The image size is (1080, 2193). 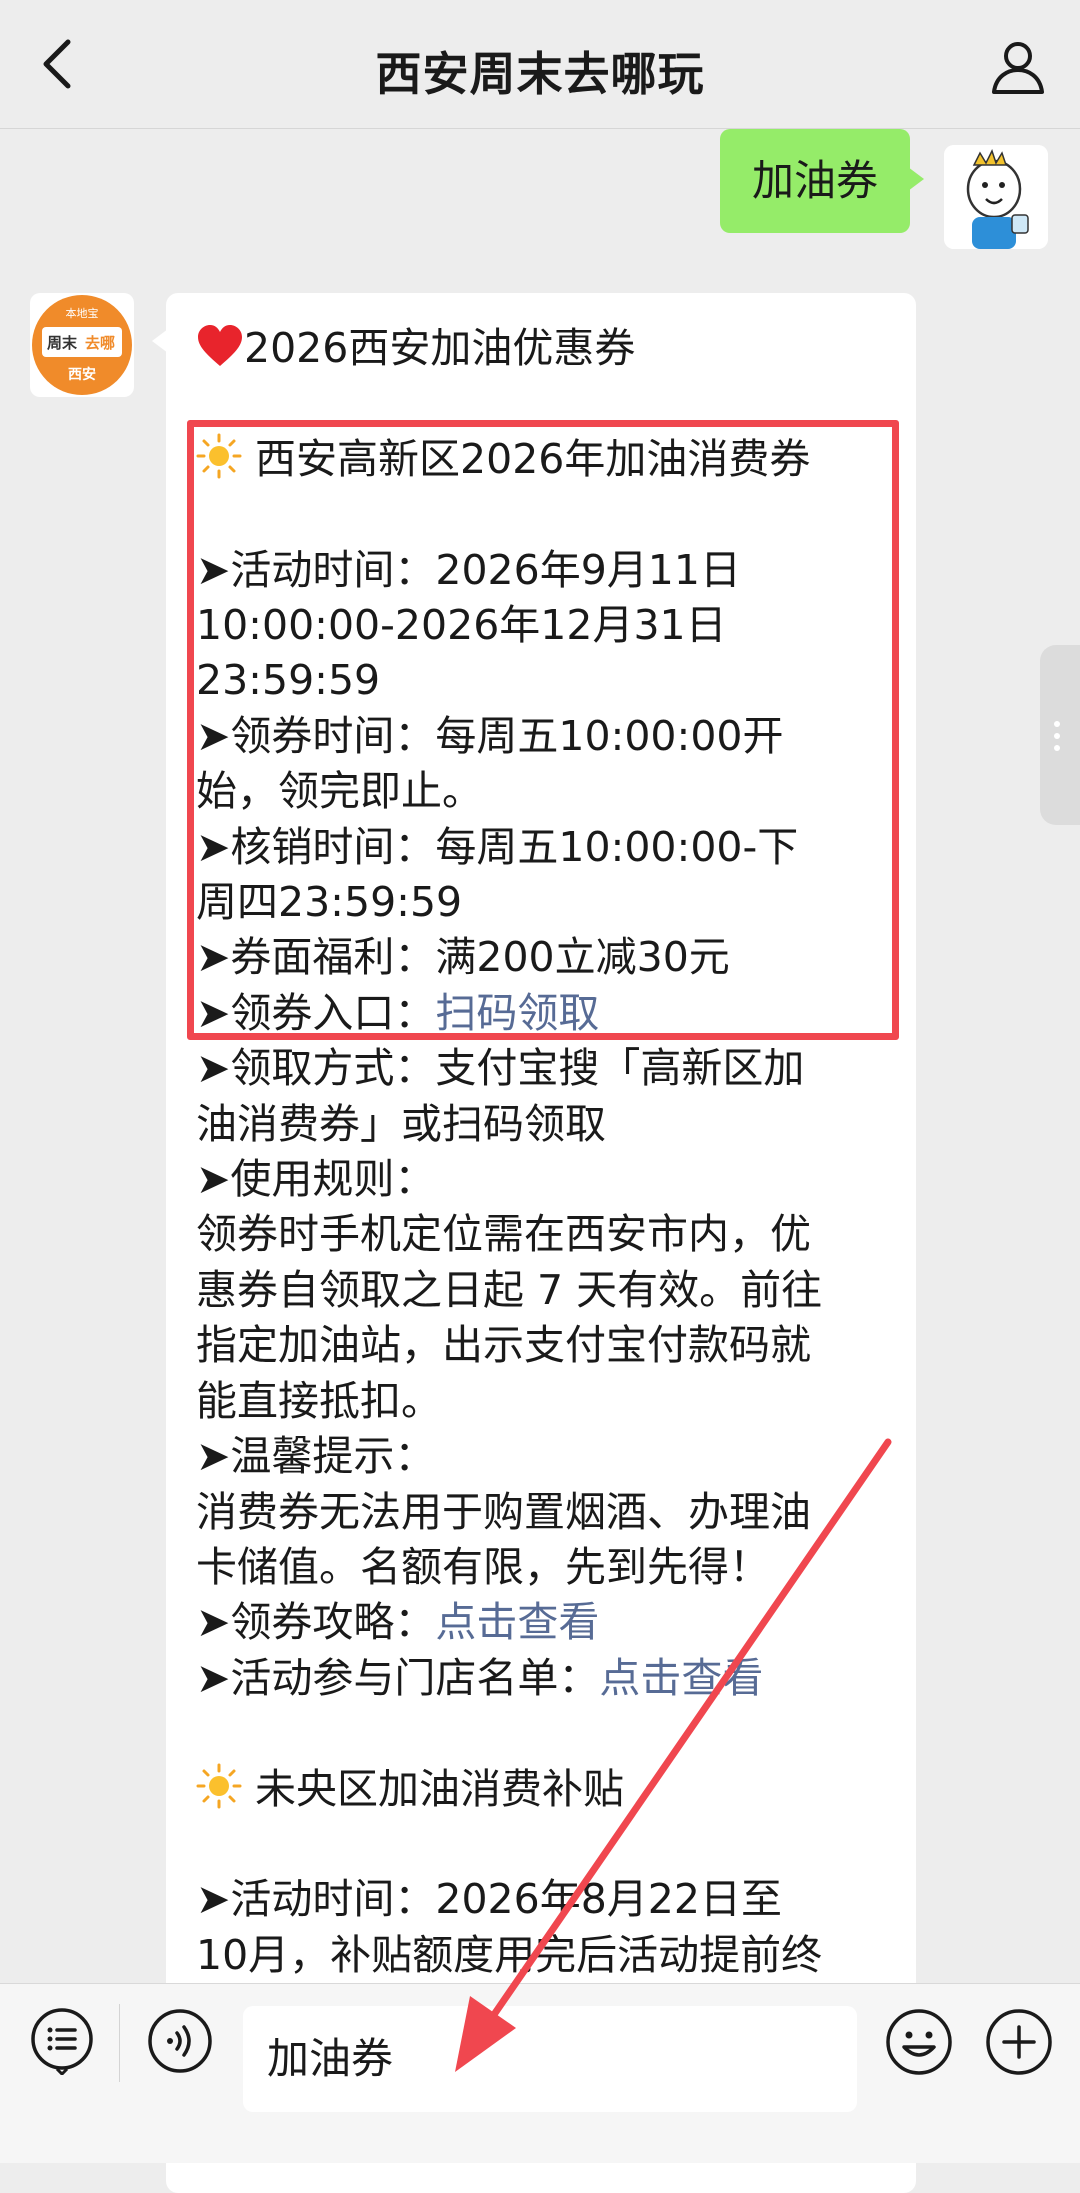 What do you see at coordinates (517, 1013) in the screenshot?
I see `scan-to-claim-link: 扫码领取` at bounding box center [517, 1013].